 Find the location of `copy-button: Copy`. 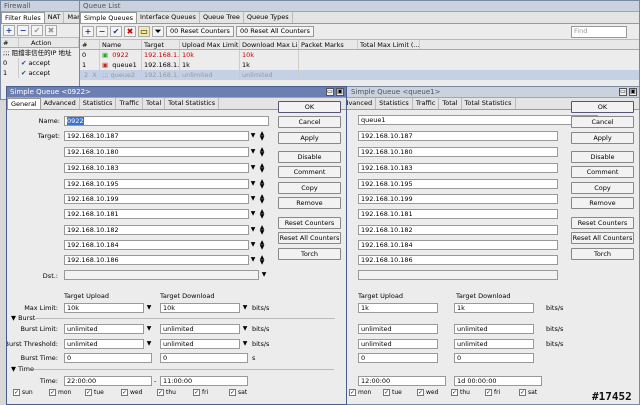

copy-button: Copy is located at coordinates (602, 188).